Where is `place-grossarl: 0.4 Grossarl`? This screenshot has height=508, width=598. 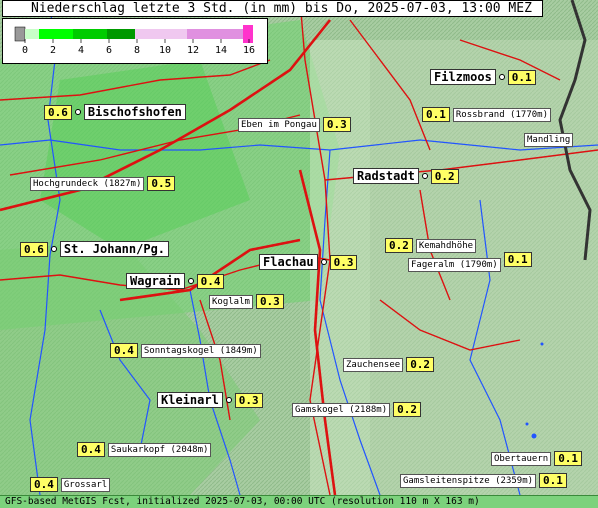 place-grossarl: 0.4 Grossarl is located at coordinates (70, 484).